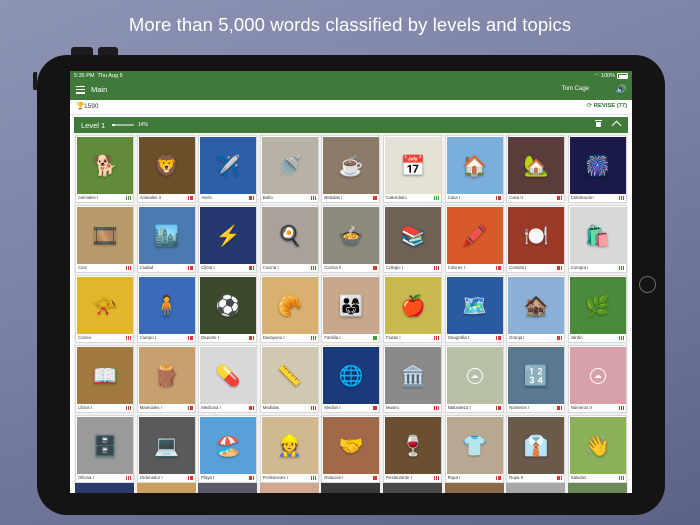 The width and height of the screenshot is (700, 525). I want to click on topic-tile: 🏛️ Museo, so click(412, 379).